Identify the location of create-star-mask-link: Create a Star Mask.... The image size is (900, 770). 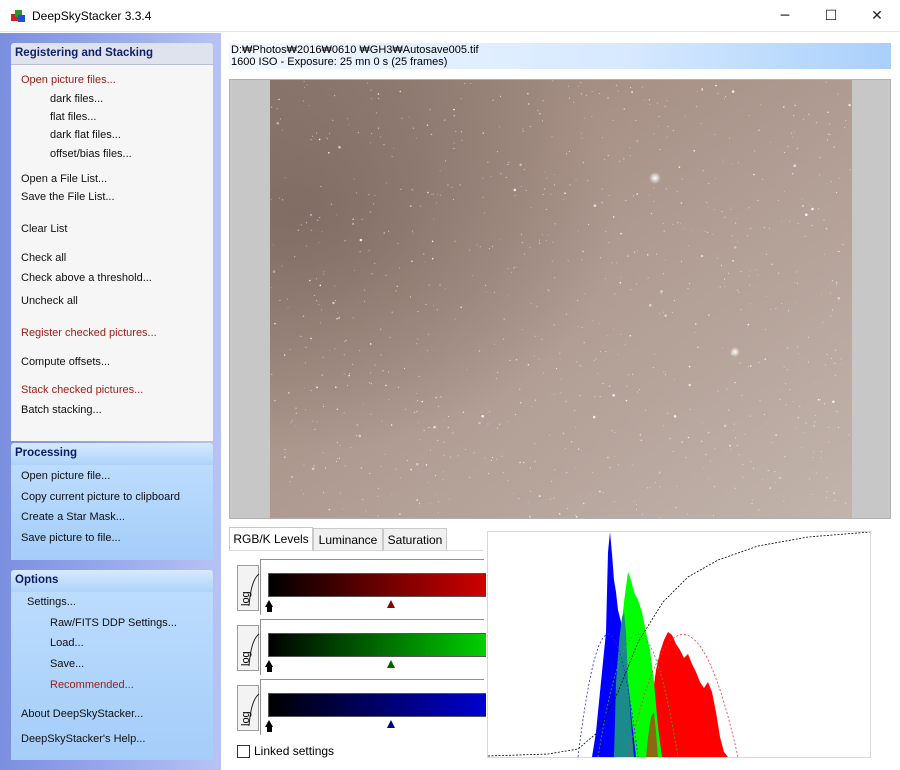
(73, 517).